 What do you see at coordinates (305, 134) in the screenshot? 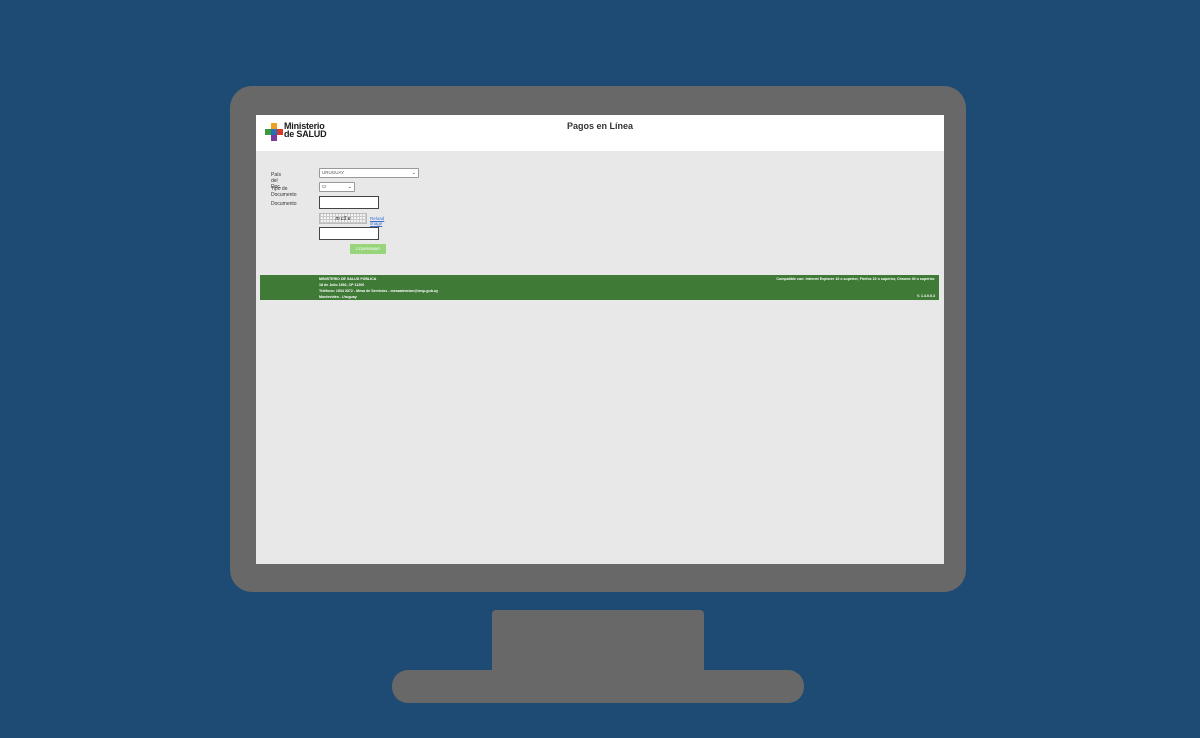
I see `logo-line2: de SALUD` at bounding box center [305, 134].